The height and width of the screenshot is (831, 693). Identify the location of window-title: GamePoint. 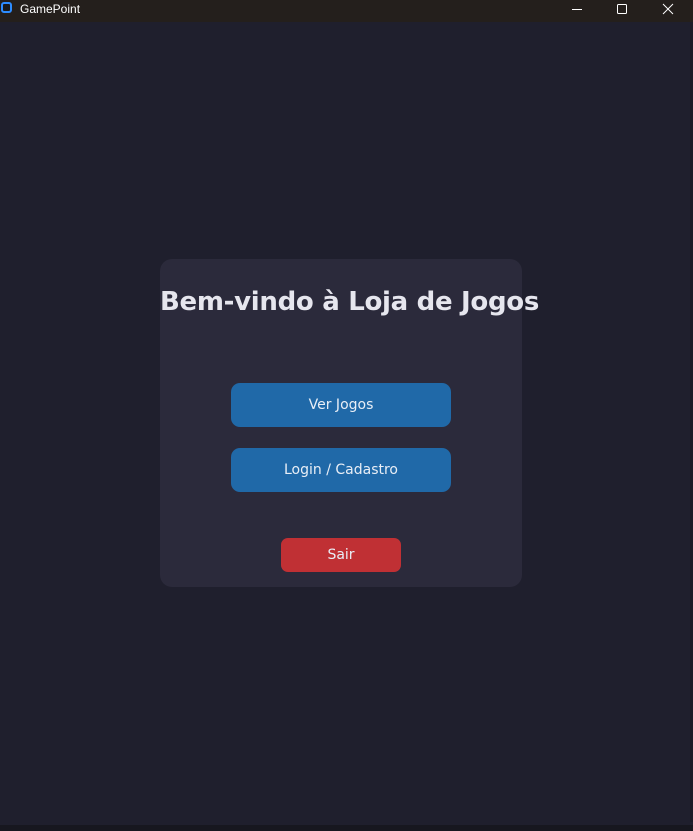
(50, 9).